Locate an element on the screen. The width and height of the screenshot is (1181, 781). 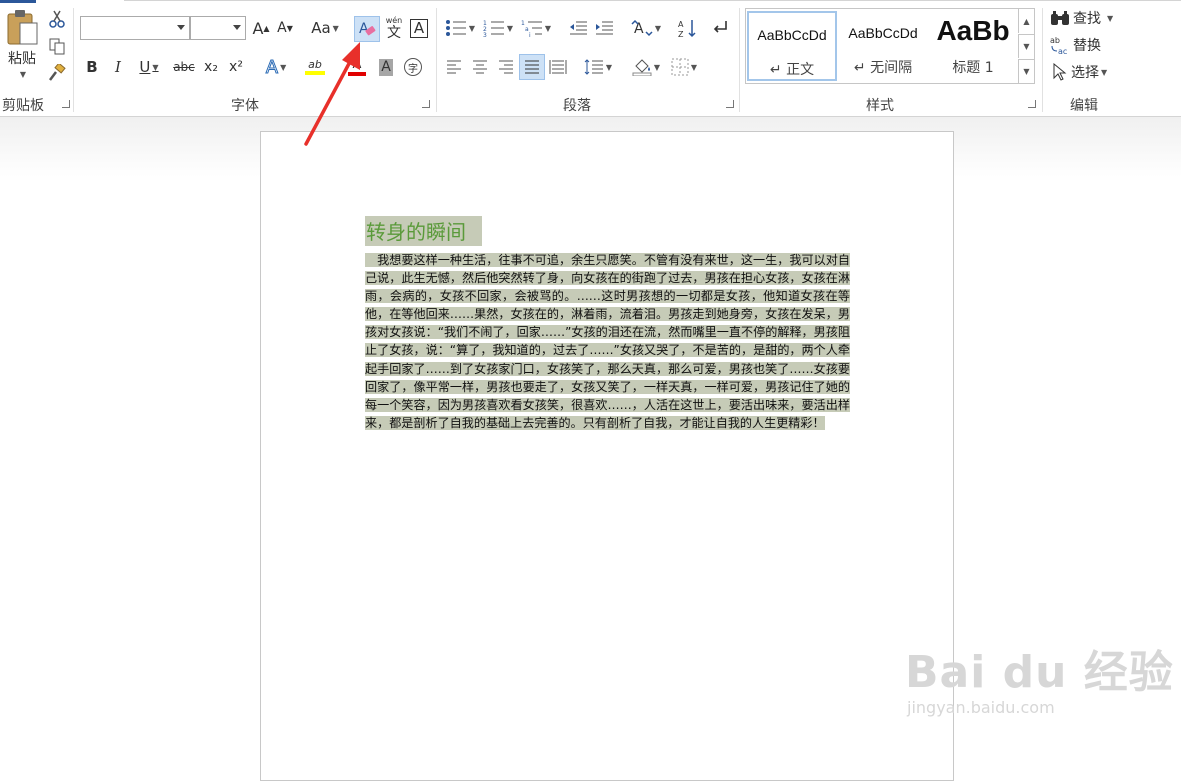
align-center-button is located at coordinates (480, 67).